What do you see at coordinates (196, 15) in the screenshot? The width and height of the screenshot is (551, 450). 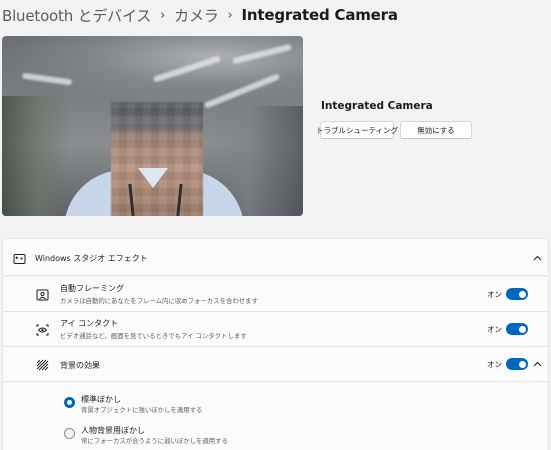 I see `breadcrumb-camera: カメラ` at bounding box center [196, 15].